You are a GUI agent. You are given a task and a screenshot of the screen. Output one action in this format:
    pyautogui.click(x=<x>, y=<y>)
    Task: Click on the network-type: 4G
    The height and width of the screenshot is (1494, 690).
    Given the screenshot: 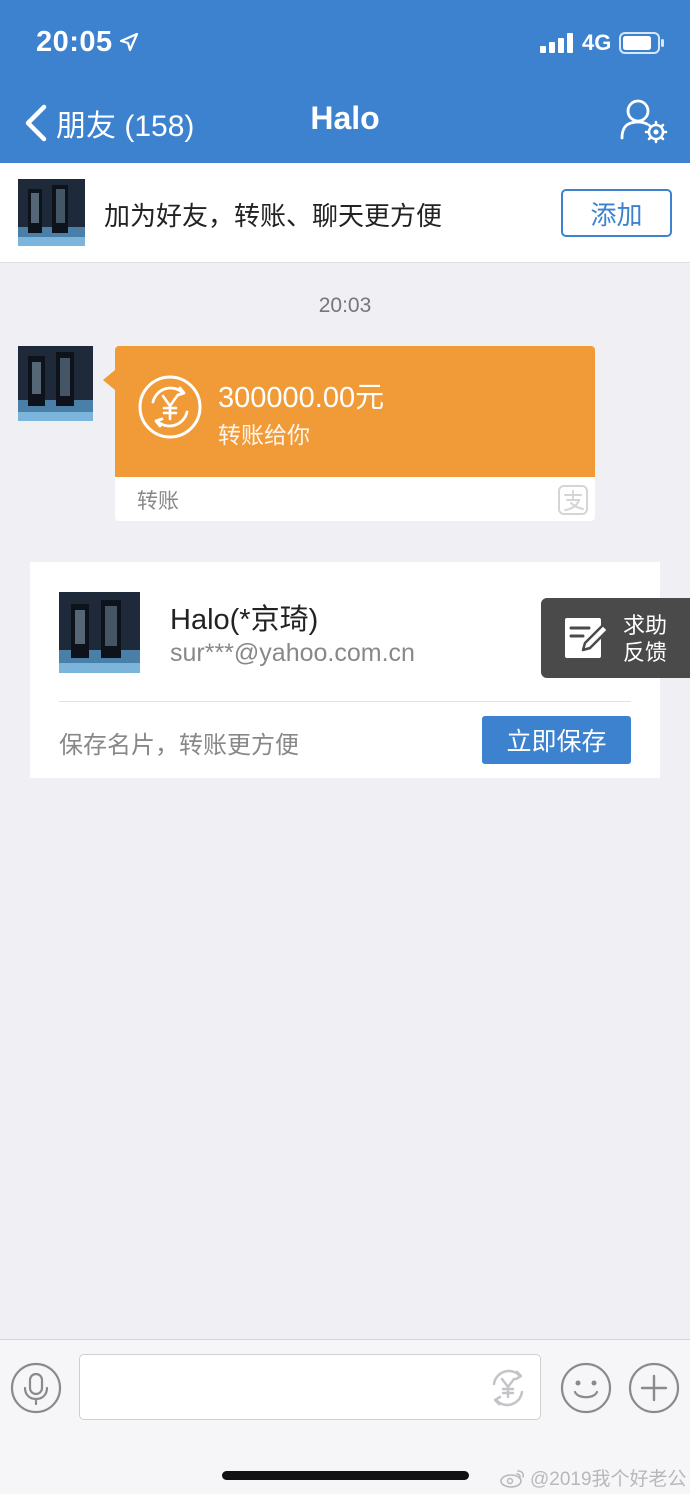 What is the action you would take?
    pyautogui.click(x=597, y=42)
    